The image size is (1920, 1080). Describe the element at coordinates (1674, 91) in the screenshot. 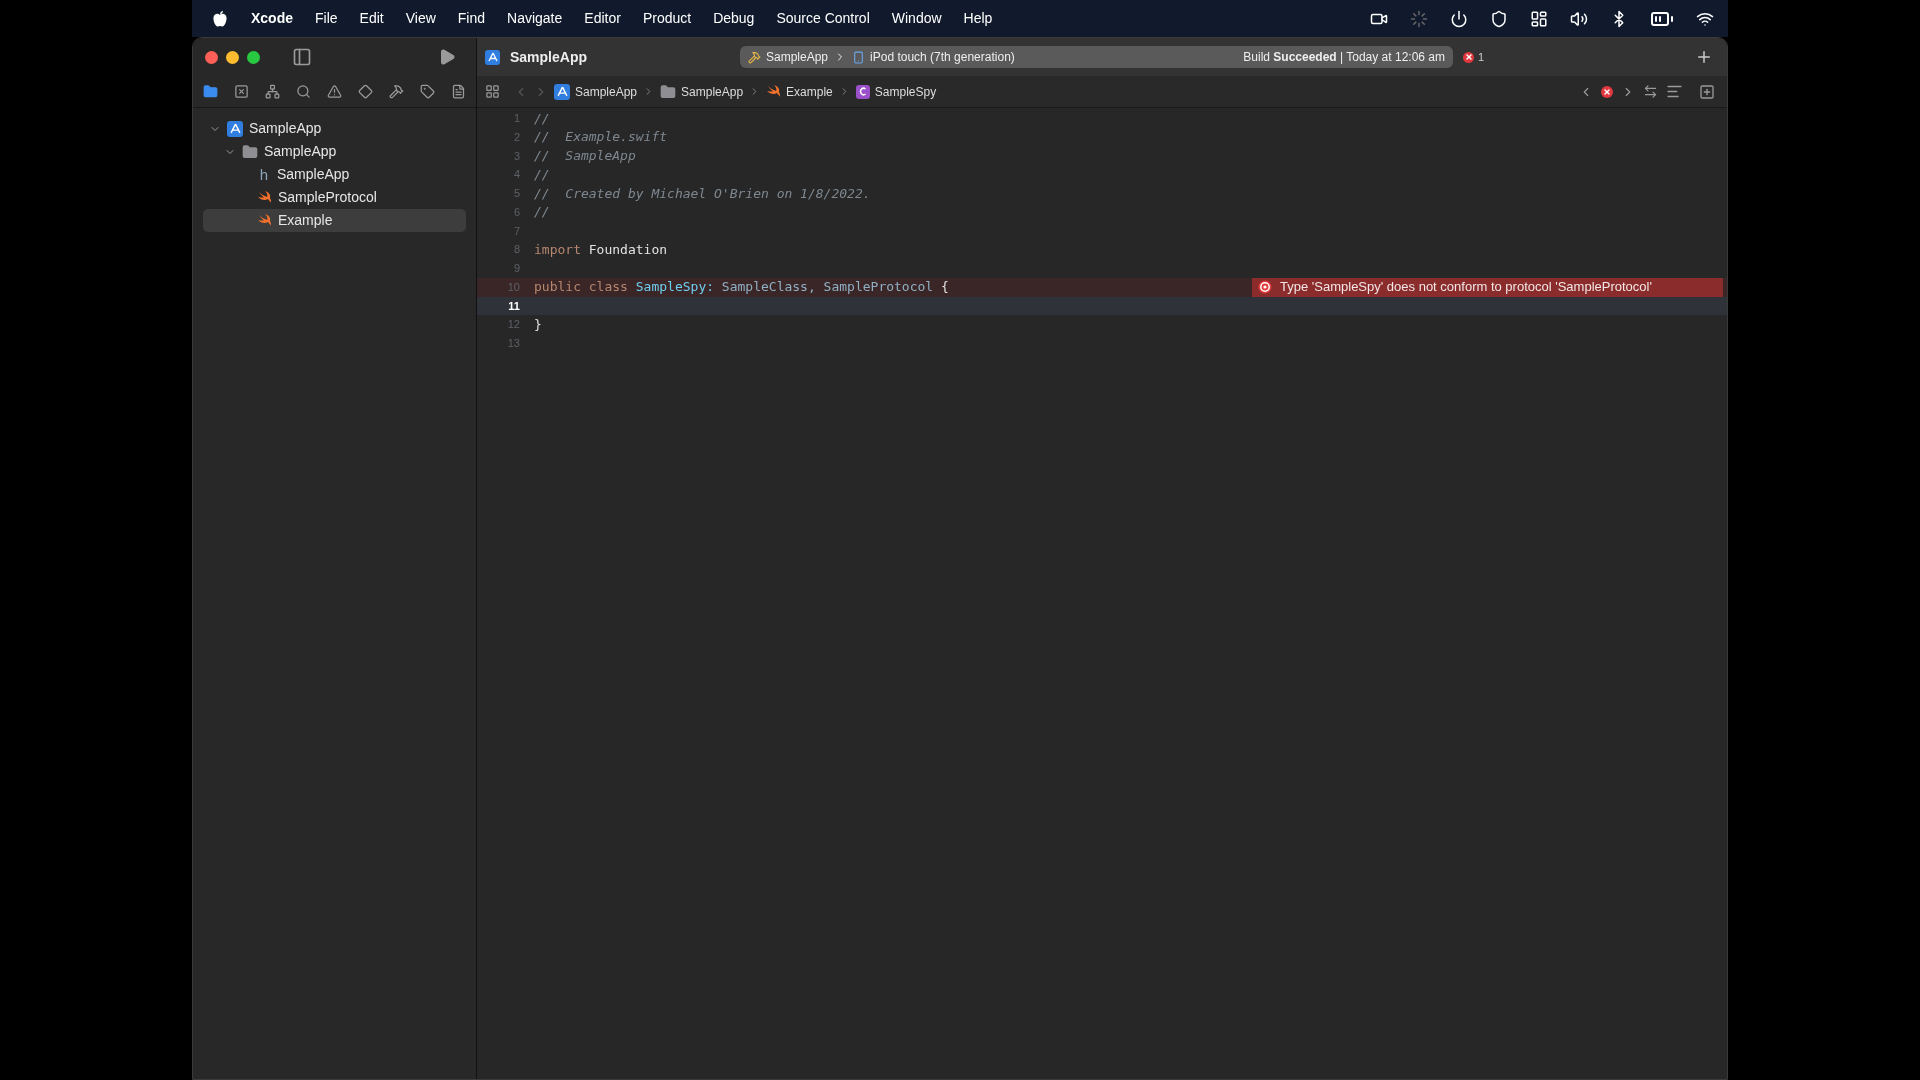

I see `lines-icon` at that location.